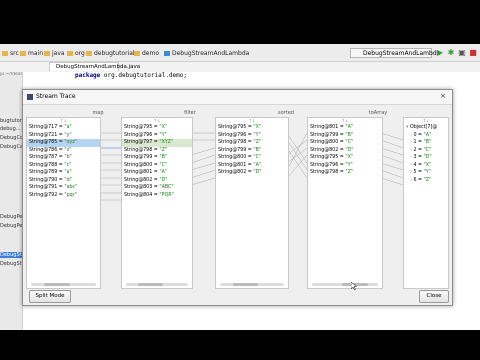 The width and height of the screenshot is (480, 360). What do you see at coordinates (157, 196) in the screenshot?
I see `trace-row: String@804 = "PQR"` at bounding box center [157, 196].